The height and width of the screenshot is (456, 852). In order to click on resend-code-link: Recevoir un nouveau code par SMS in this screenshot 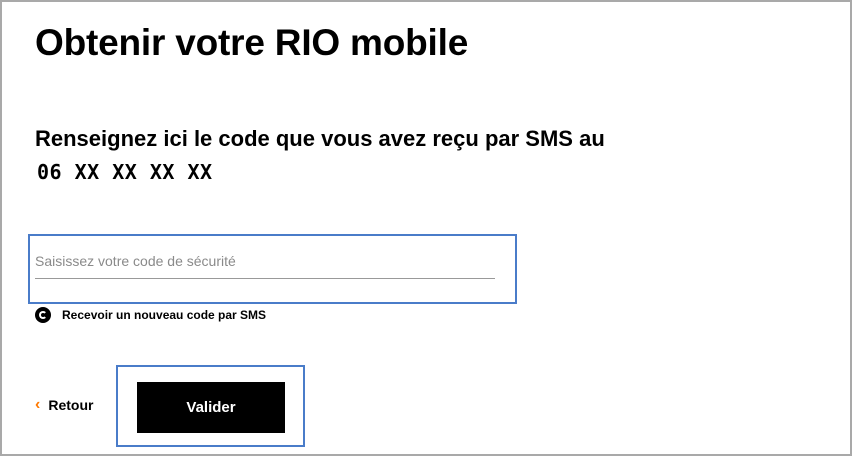, I will do `click(150, 315)`.